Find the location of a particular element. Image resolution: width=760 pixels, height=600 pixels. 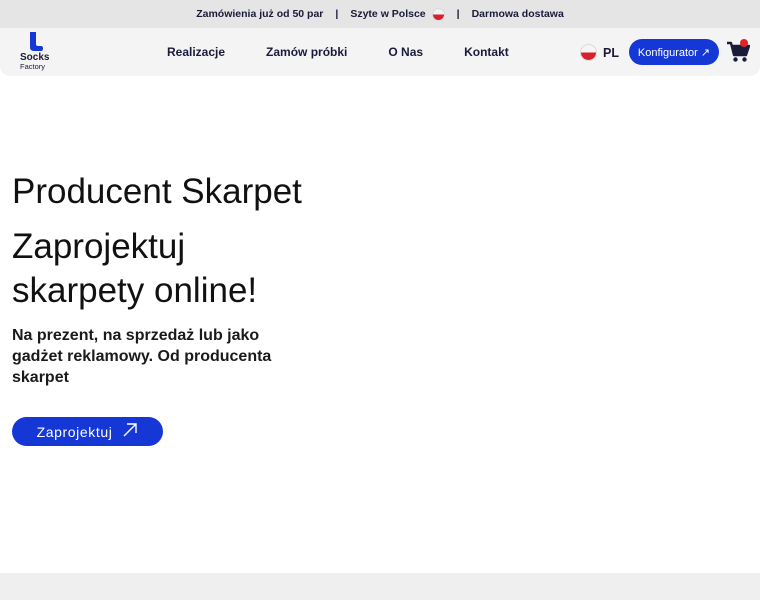

cart-badge is located at coordinates (744, 43).